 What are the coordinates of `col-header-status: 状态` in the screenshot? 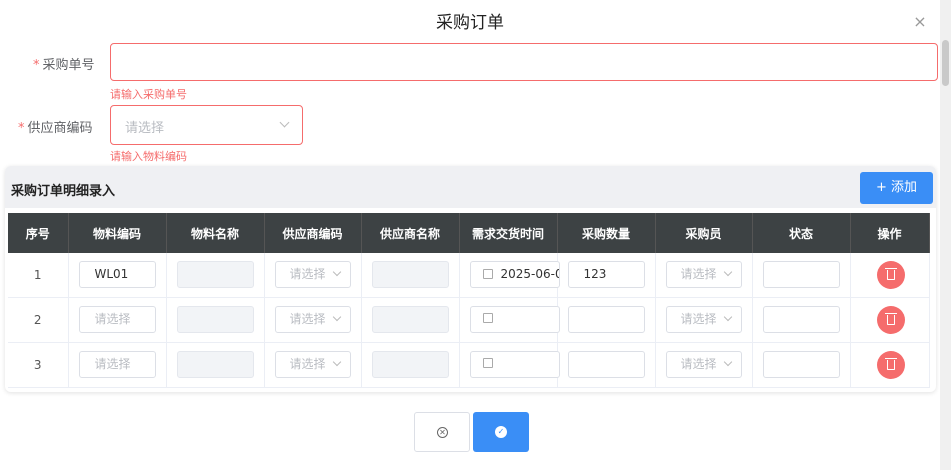 It's located at (801, 233).